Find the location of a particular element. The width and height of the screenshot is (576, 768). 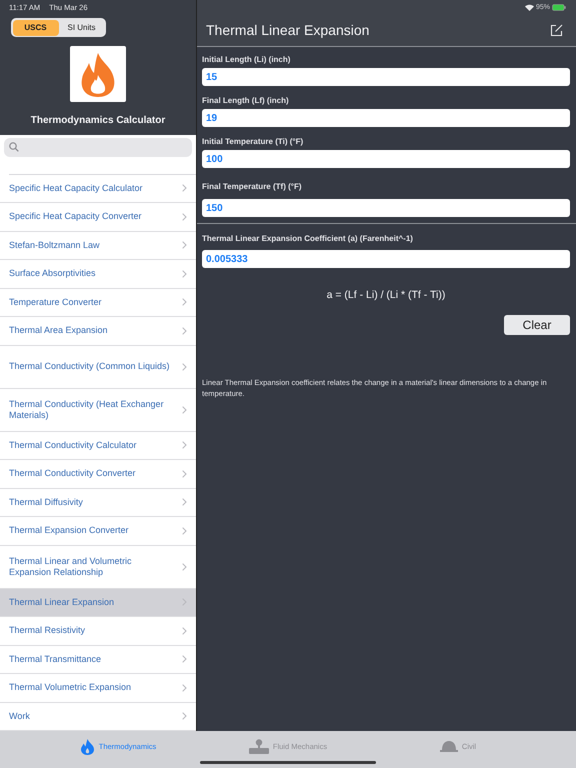

battery-icon is located at coordinates (559, 7).